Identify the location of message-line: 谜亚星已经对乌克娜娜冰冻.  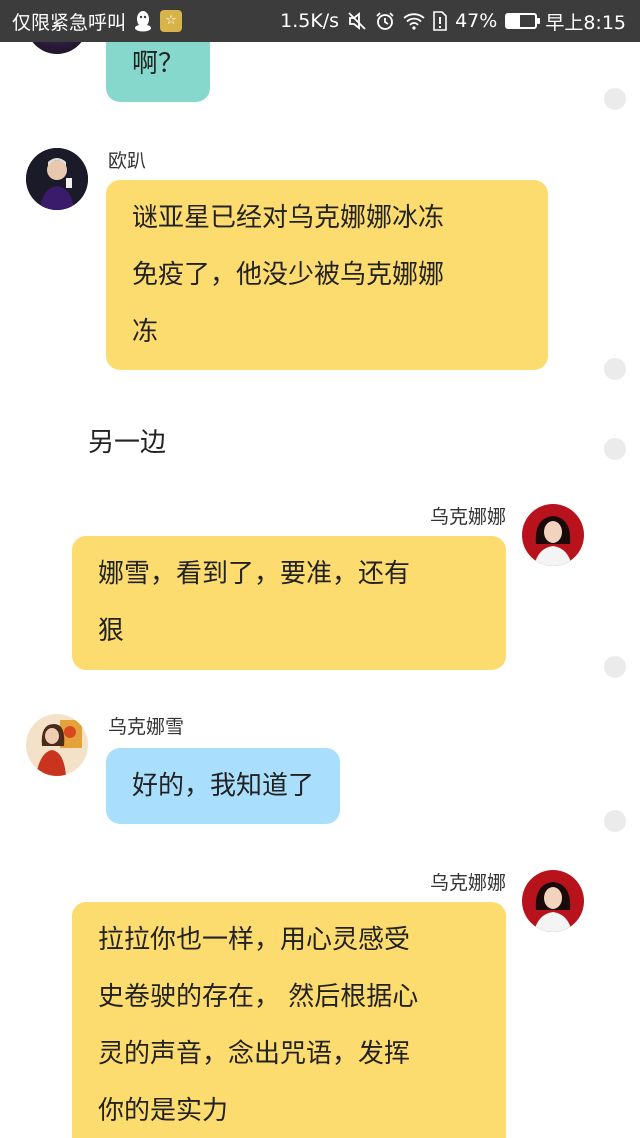
(288, 218).